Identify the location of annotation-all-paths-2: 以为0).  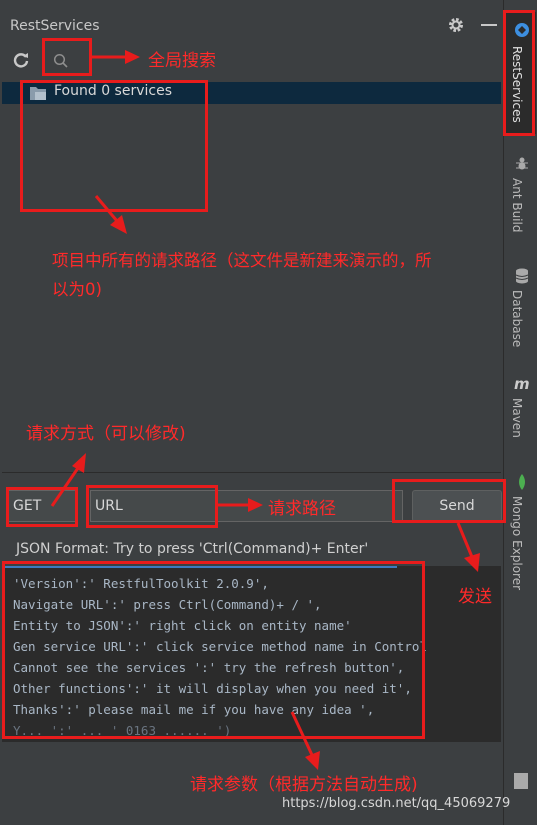
(77, 289).